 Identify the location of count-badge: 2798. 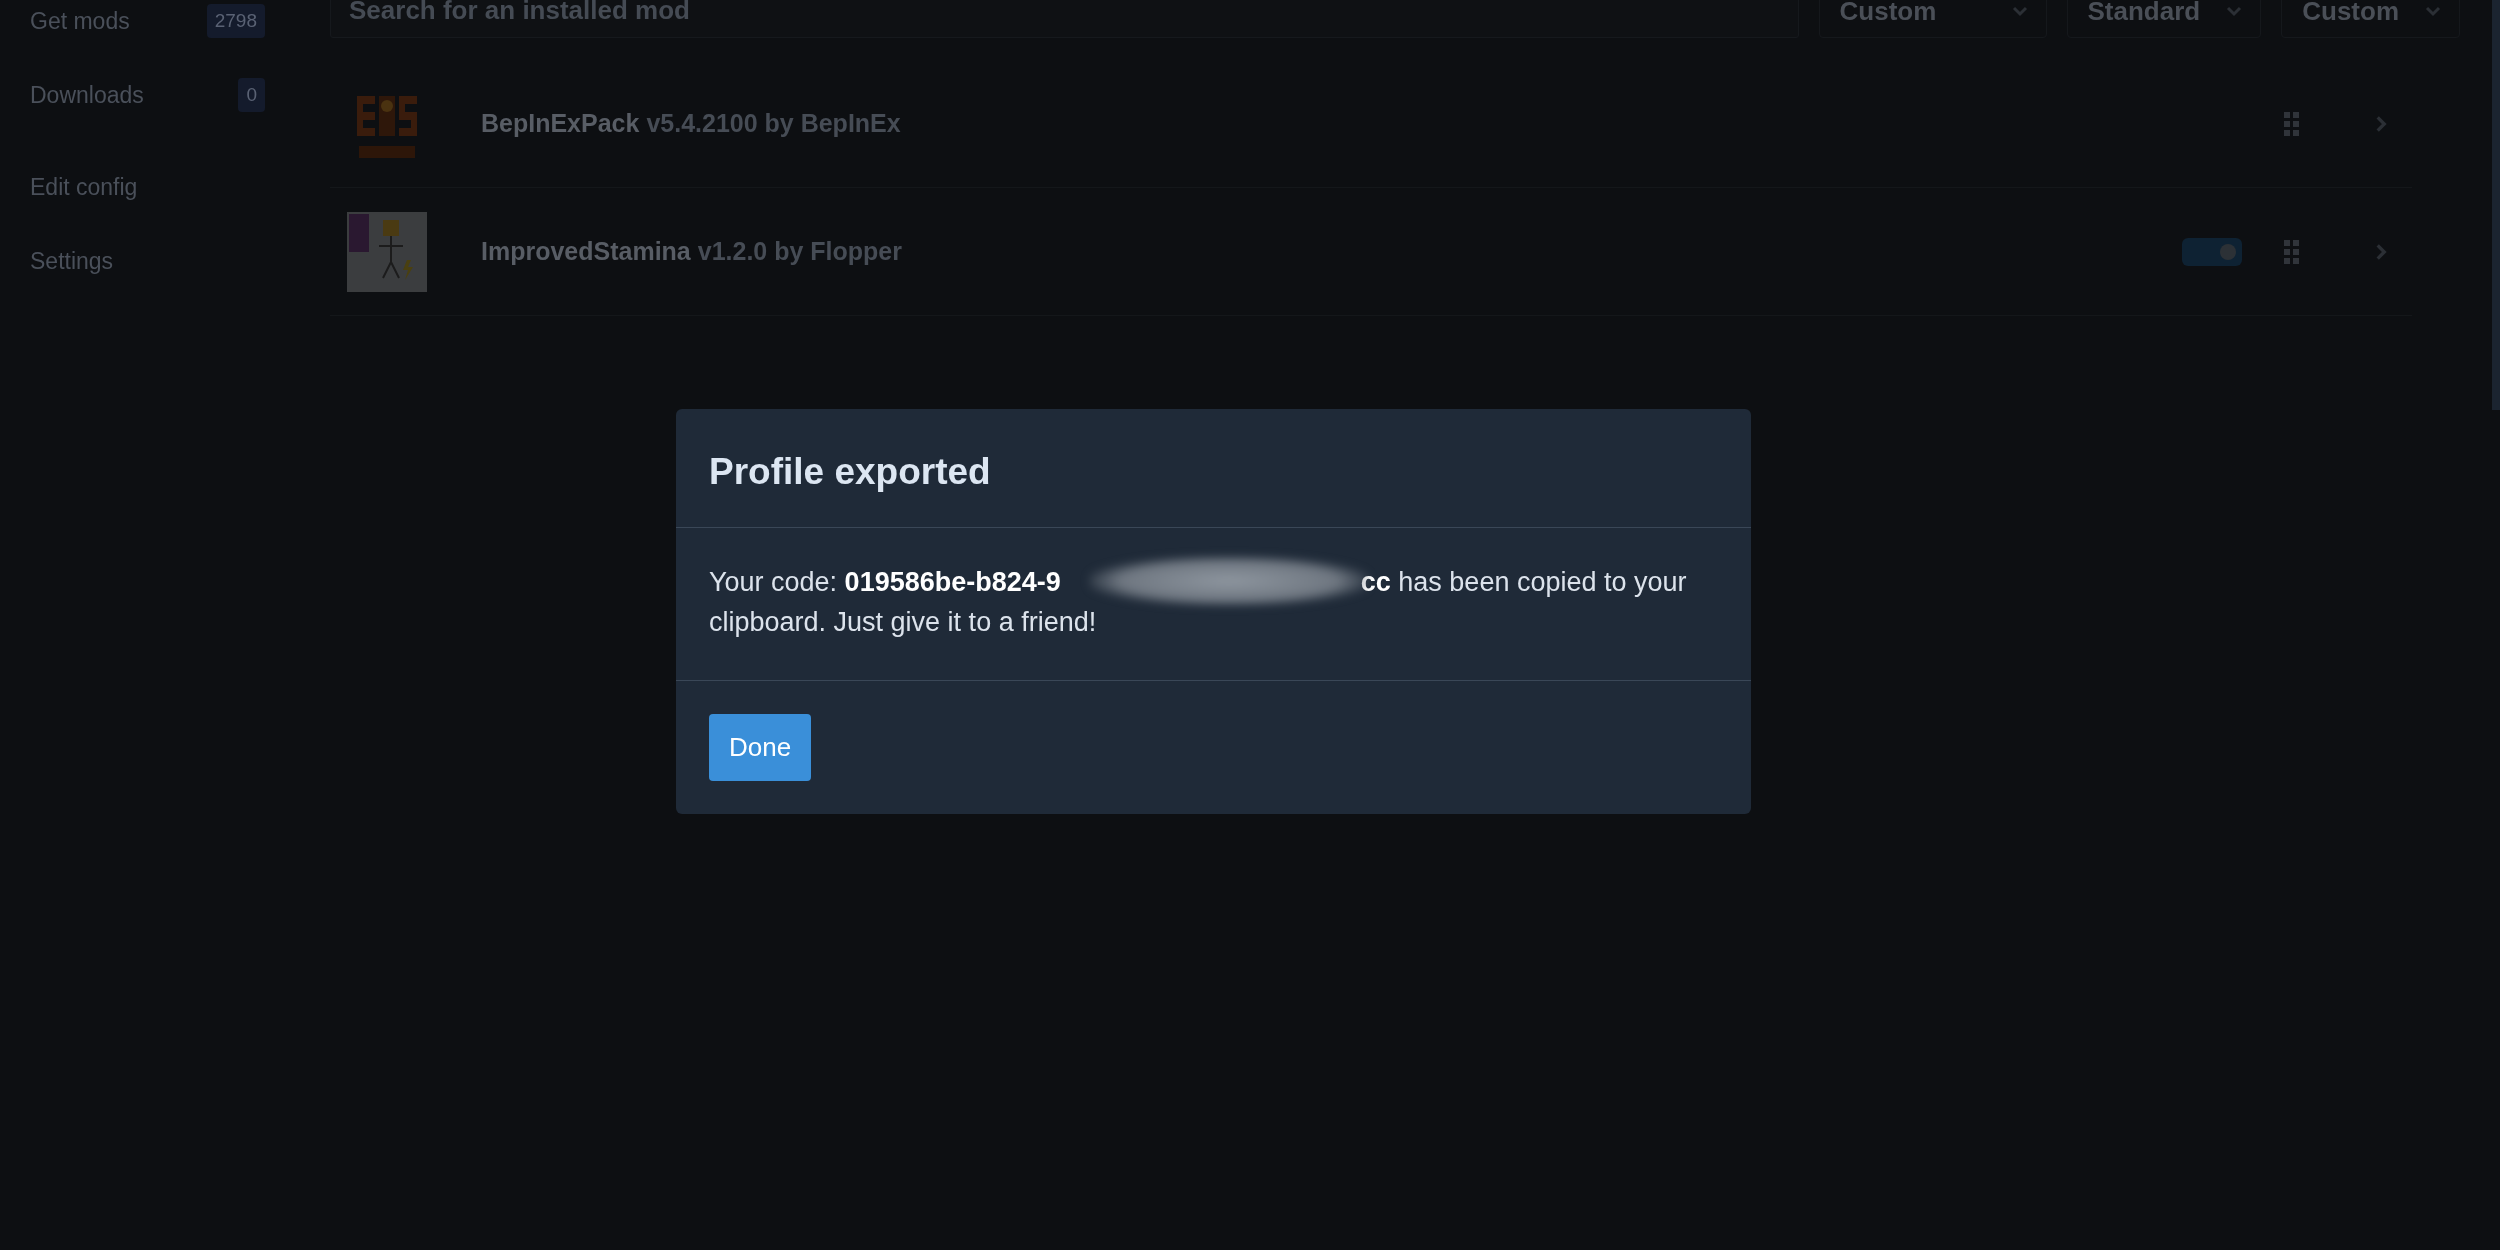
(235, 21).